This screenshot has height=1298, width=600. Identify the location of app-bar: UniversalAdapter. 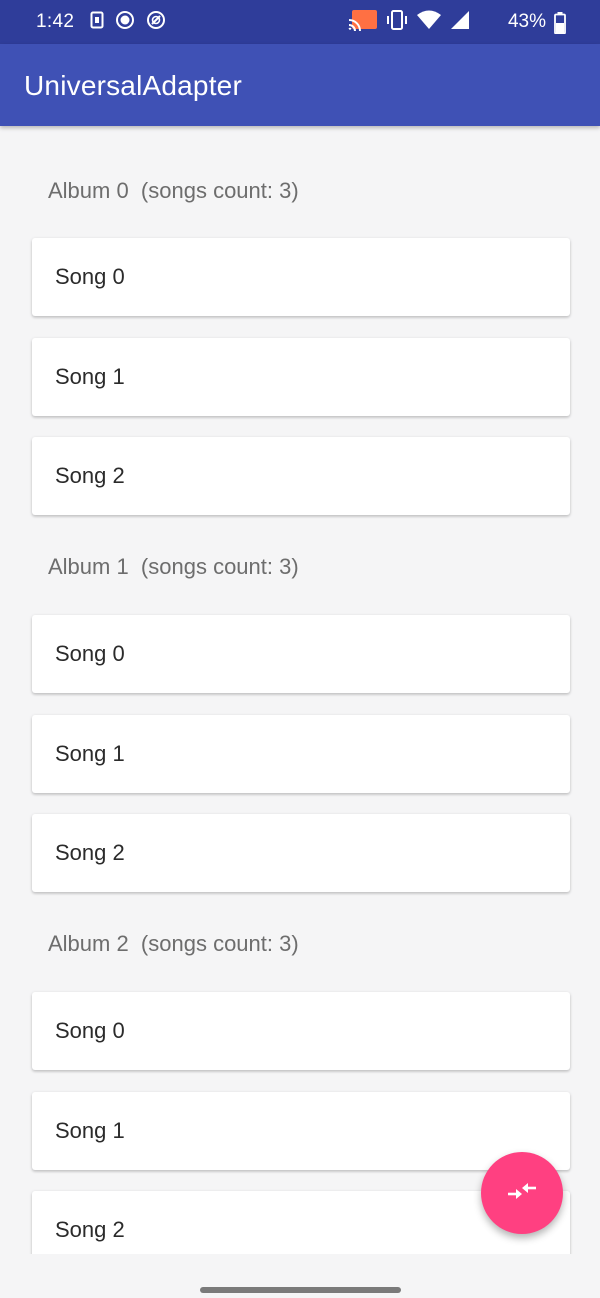
(300, 85).